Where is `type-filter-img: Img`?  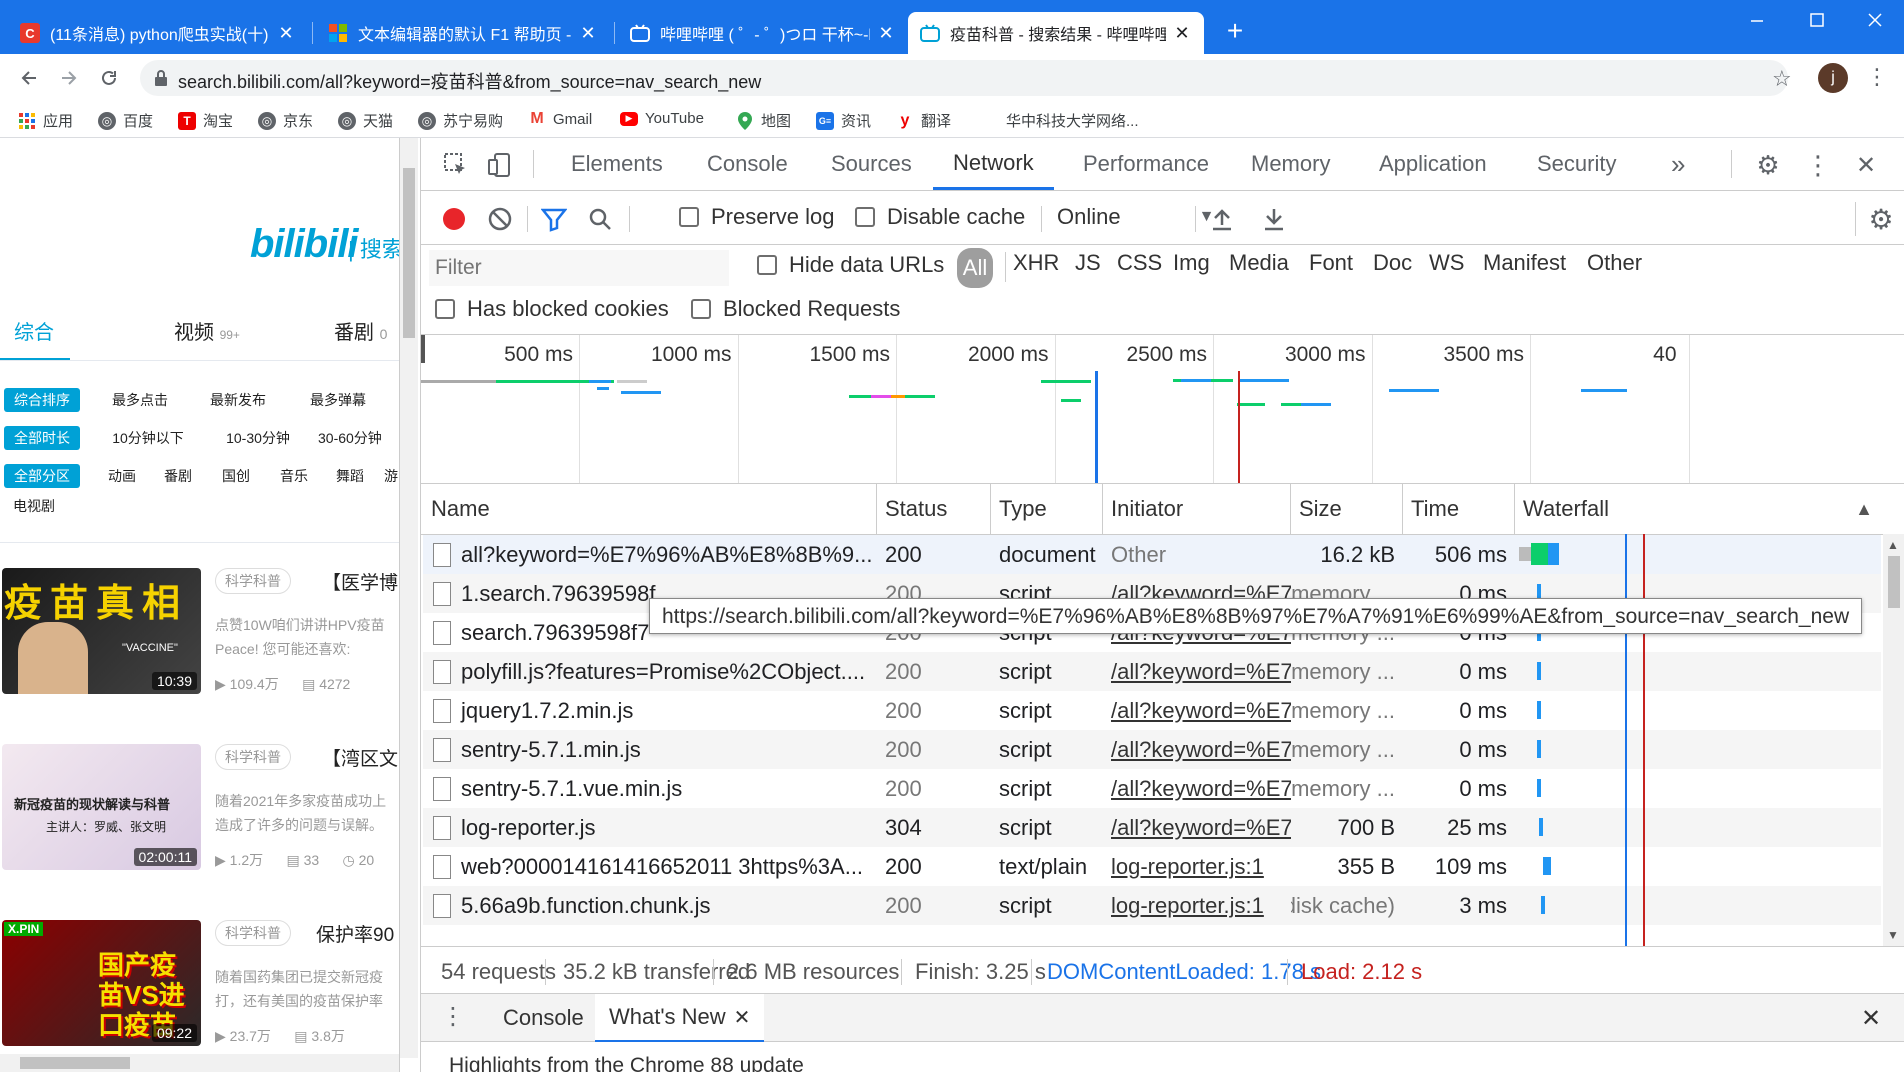
type-filter-img: Img is located at coordinates (1191, 263).